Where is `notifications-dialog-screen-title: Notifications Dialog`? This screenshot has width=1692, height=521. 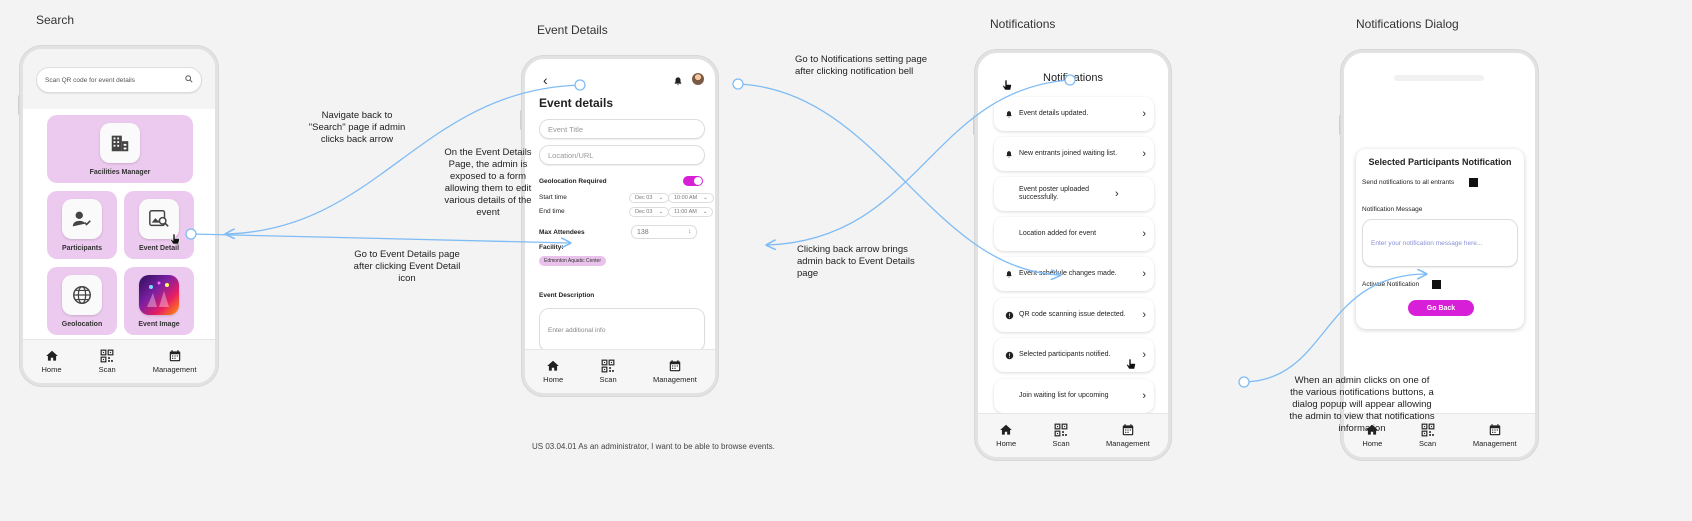
notifications-dialog-screen-title: Notifications Dialog is located at coordinates (1407, 24).